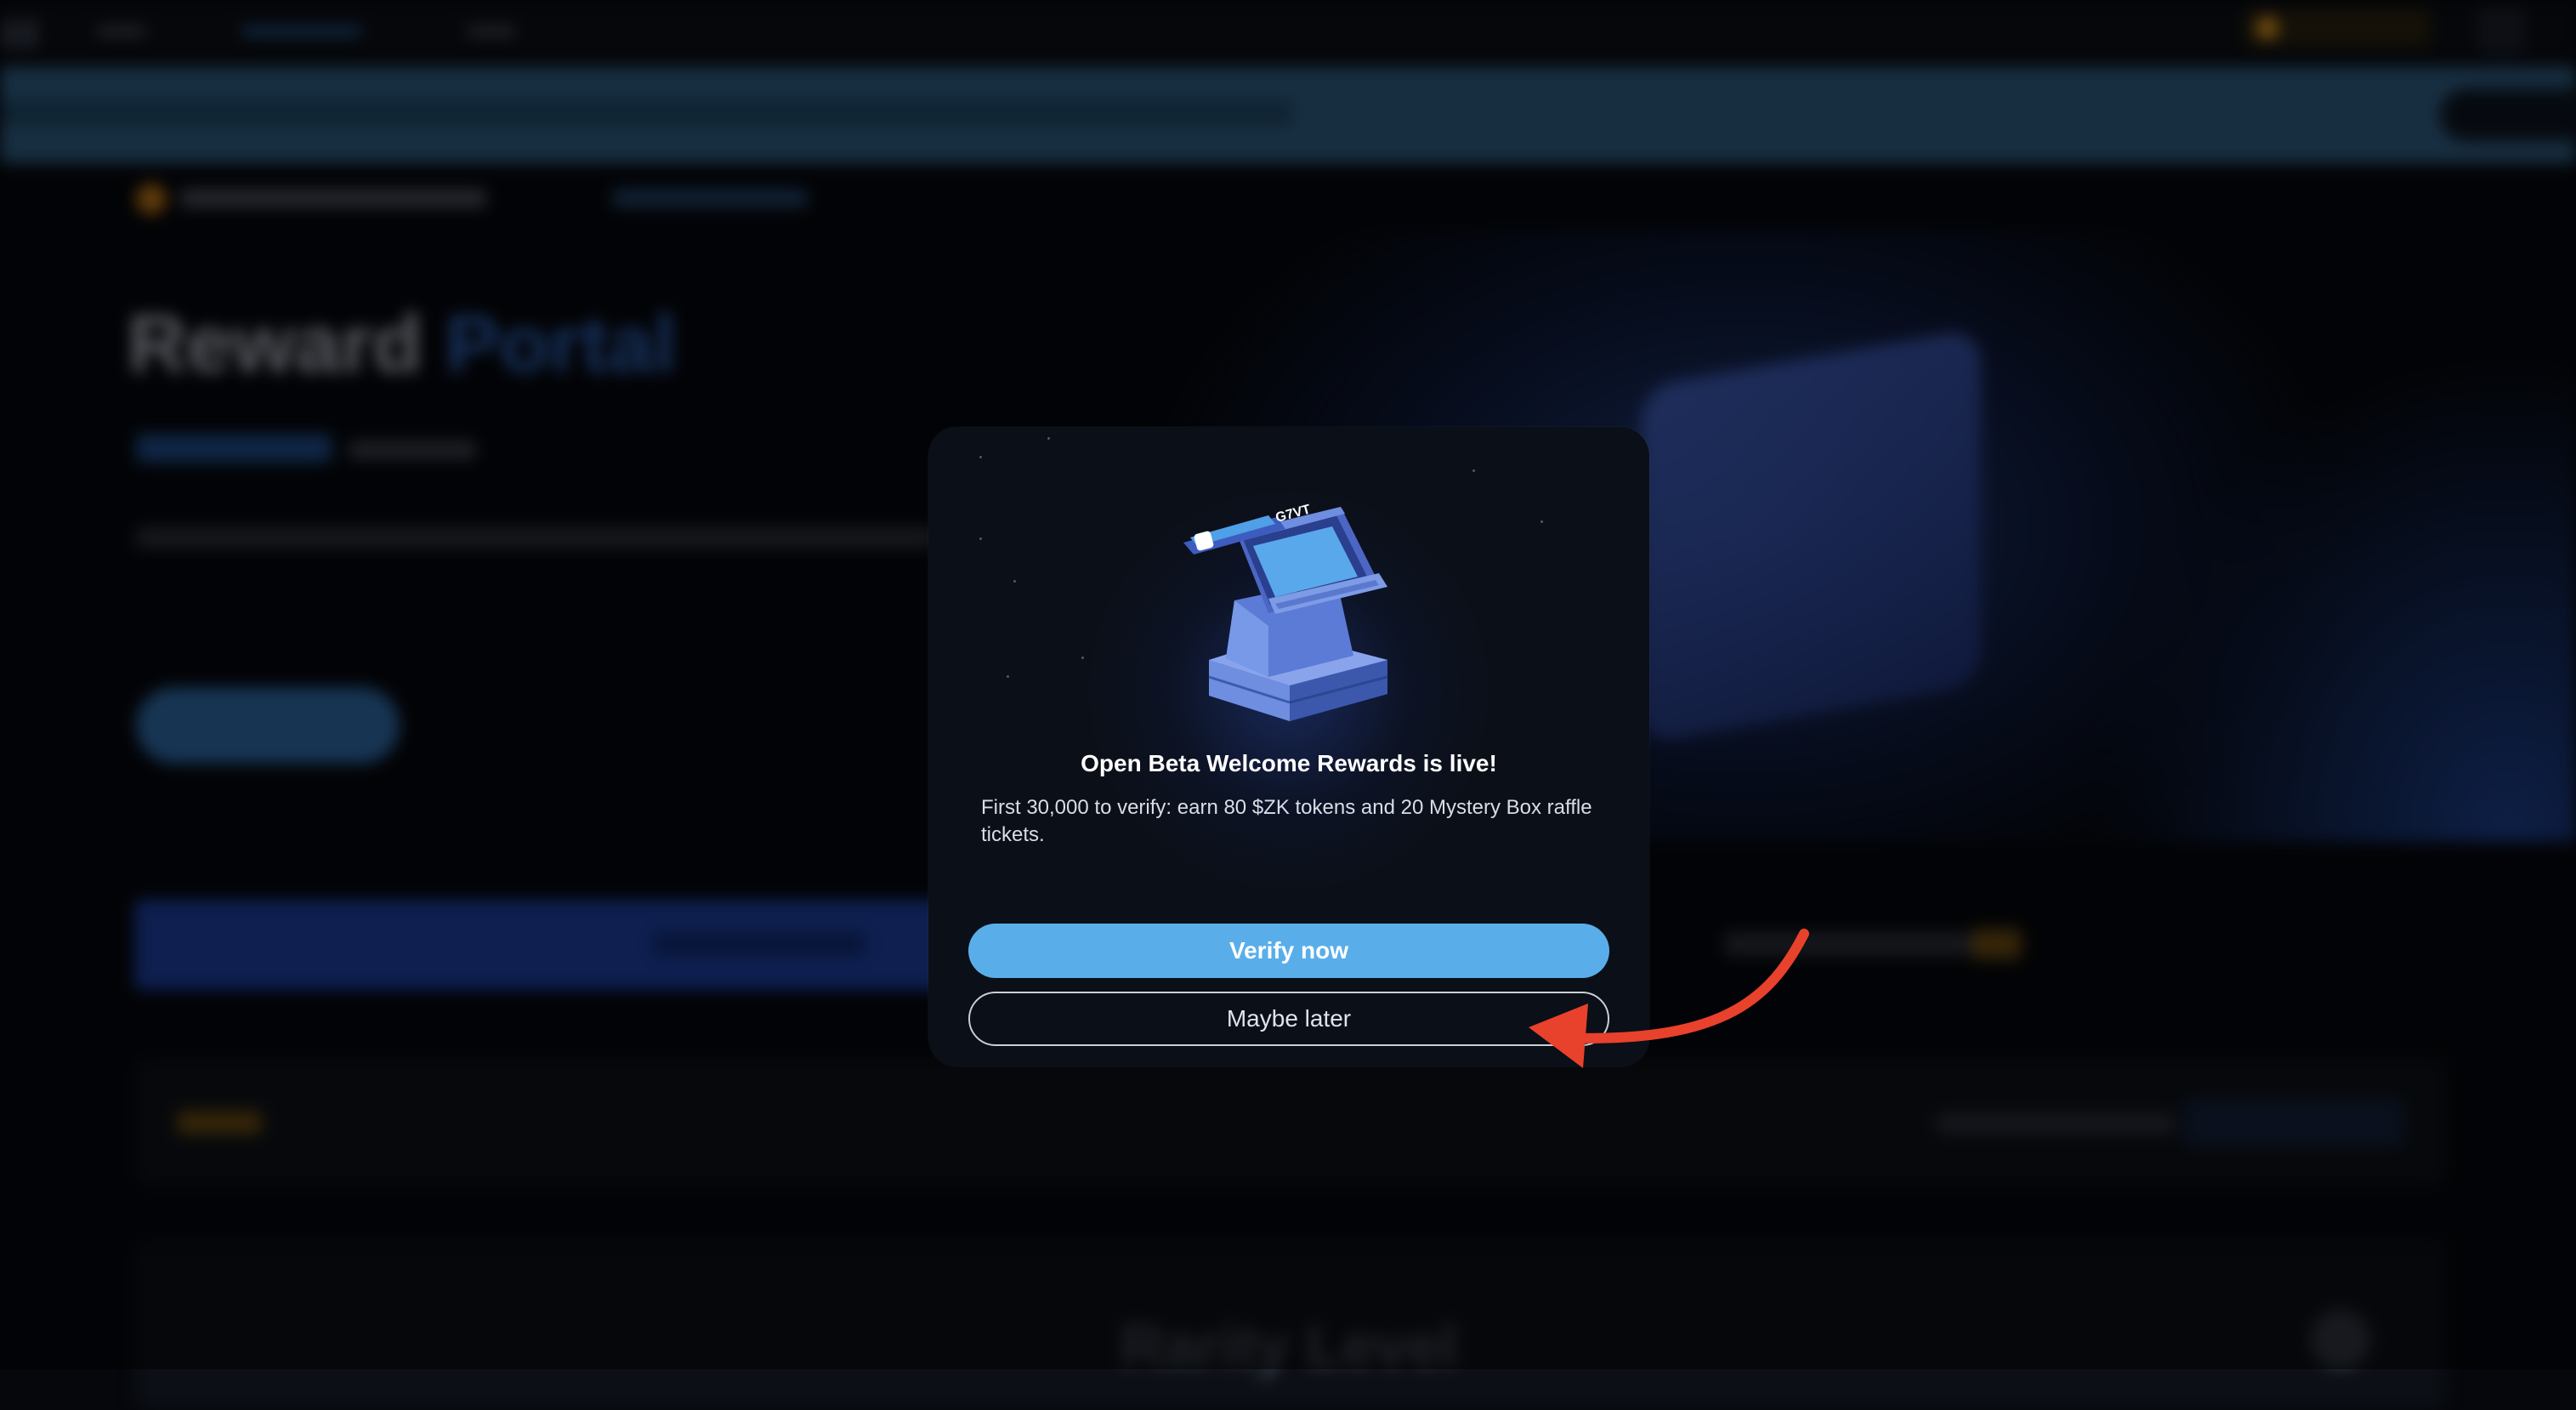 The height and width of the screenshot is (1410, 2576). I want to click on maybe-later-button: Maybe later, so click(1289, 1019).